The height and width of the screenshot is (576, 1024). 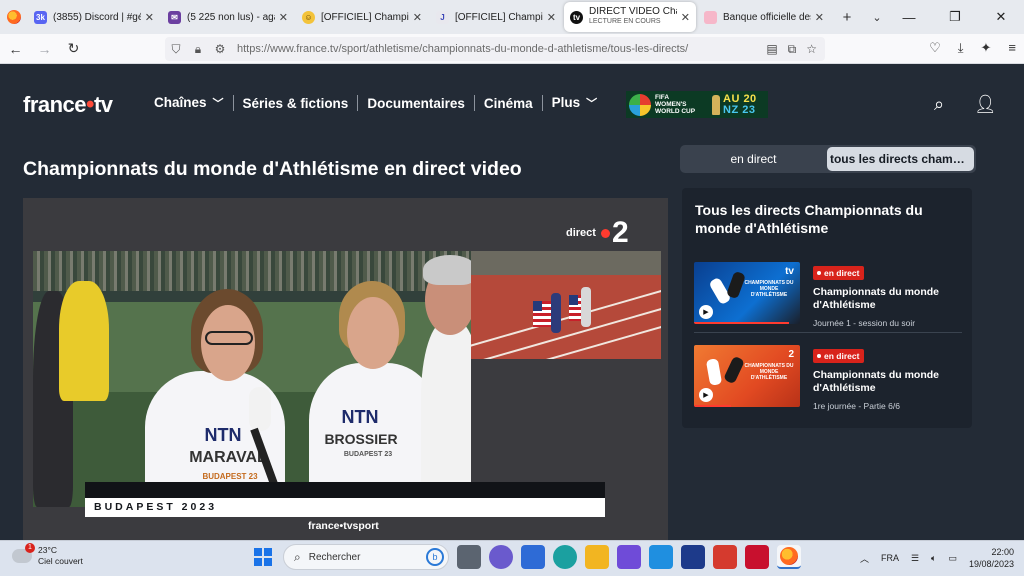 What do you see at coordinates (597, 557) in the screenshot?
I see `file-explorer-icon` at bounding box center [597, 557].